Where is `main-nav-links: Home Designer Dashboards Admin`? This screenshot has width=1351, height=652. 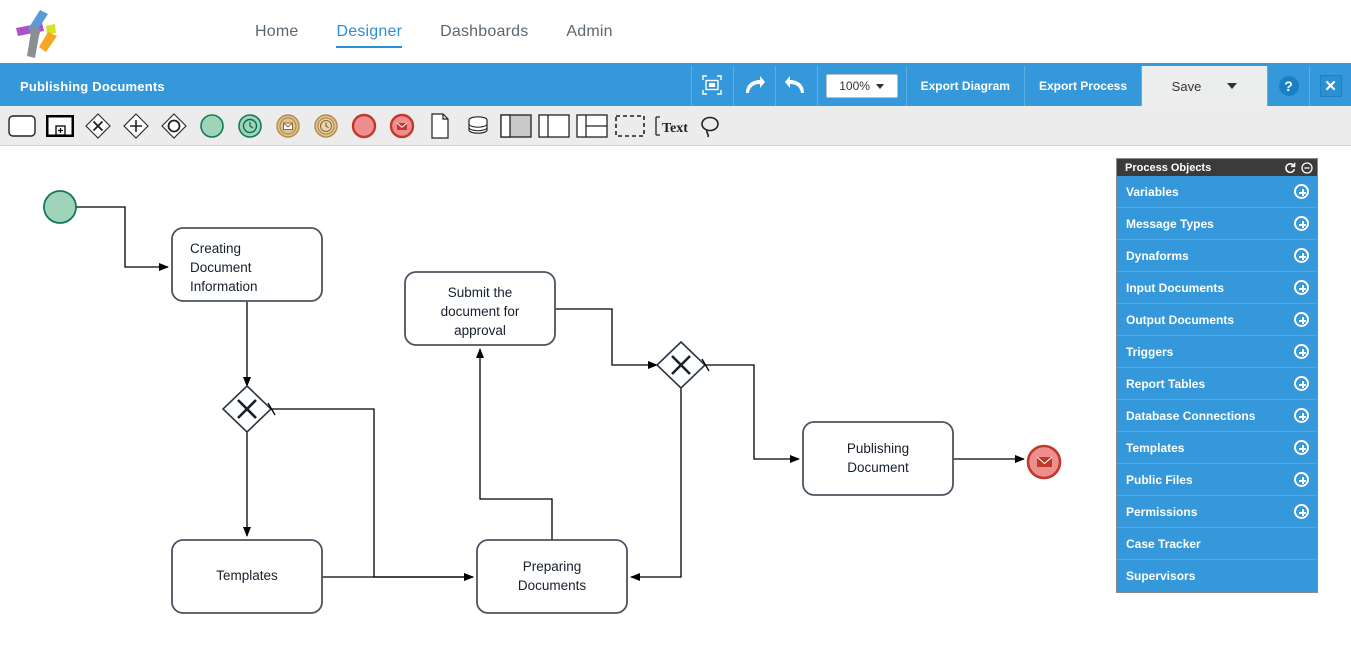 main-nav-links: Home Designer Dashboards Admin is located at coordinates (434, 35).